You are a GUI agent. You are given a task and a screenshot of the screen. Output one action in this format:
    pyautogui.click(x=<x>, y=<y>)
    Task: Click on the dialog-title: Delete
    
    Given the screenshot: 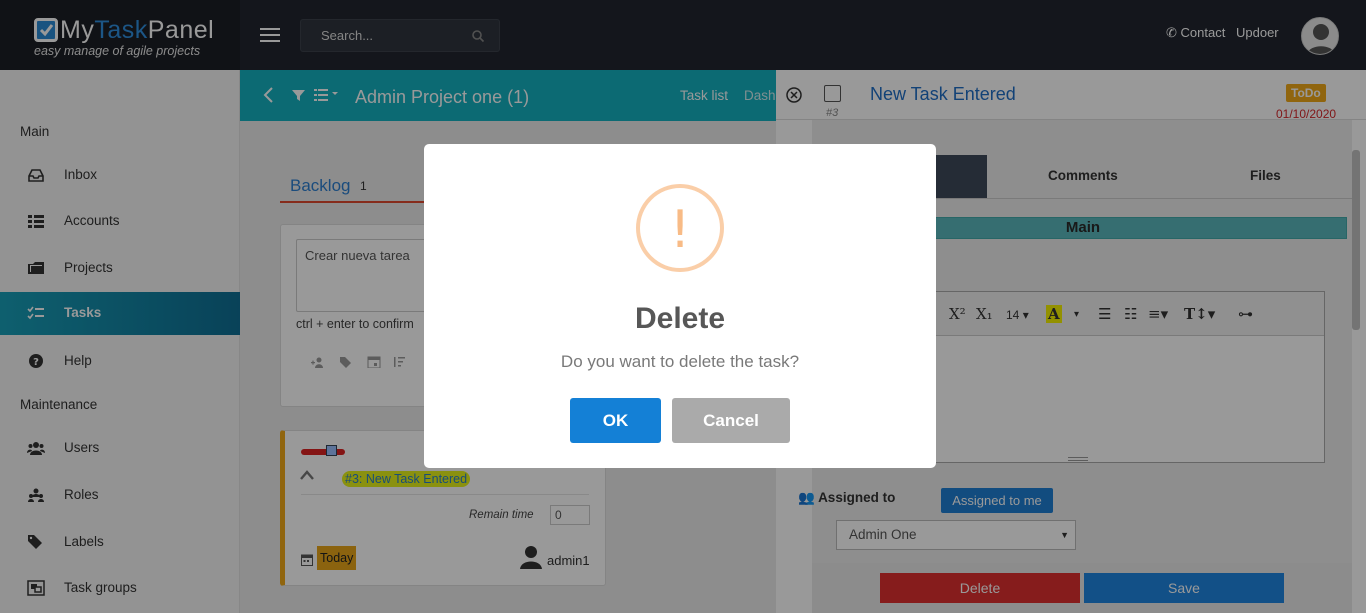 What is the action you would take?
    pyautogui.click(x=680, y=318)
    